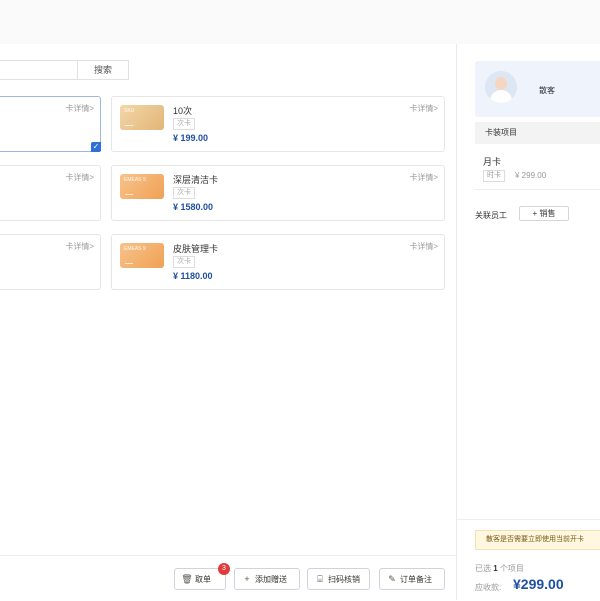 The width and height of the screenshot is (600, 601). Describe the element at coordinates (39, 70) in the screenshot. I see `search-input` at that location.